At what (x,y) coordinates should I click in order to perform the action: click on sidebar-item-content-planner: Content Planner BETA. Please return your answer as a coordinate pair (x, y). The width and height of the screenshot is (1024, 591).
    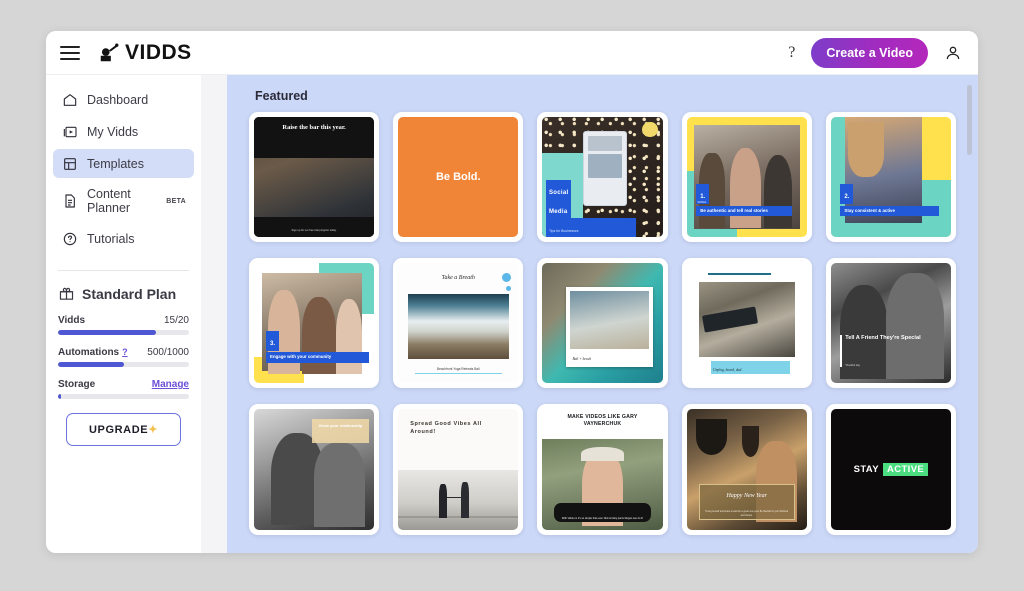
    Looking at the image, I should click on (123, 201).